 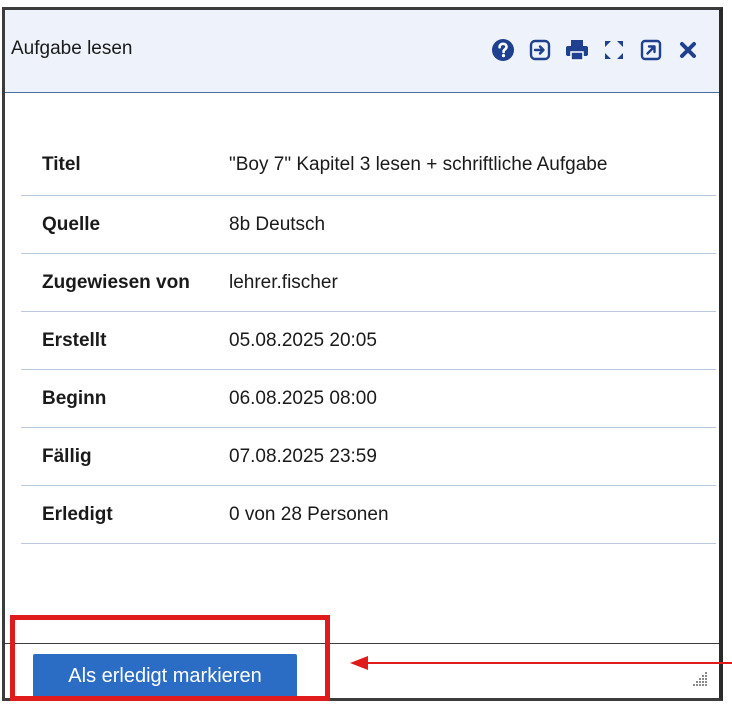 I want to click on detail-row-created: Erstellt 05.08.2025 20:05, so click(x=368, y=341).